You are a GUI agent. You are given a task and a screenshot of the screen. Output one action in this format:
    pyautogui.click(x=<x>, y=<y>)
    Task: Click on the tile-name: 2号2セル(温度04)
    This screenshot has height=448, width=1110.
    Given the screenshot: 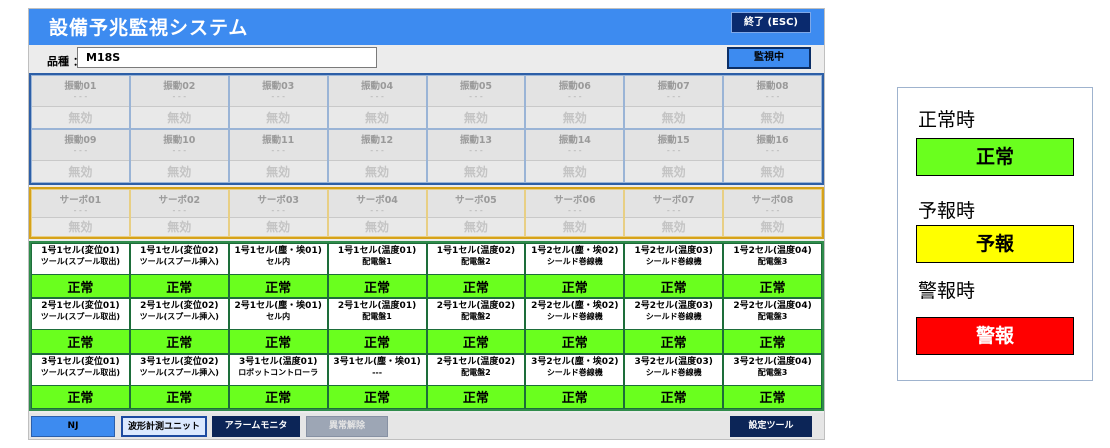 What is the action you would take?
    pyautogui.click(x=772, y=306)
    